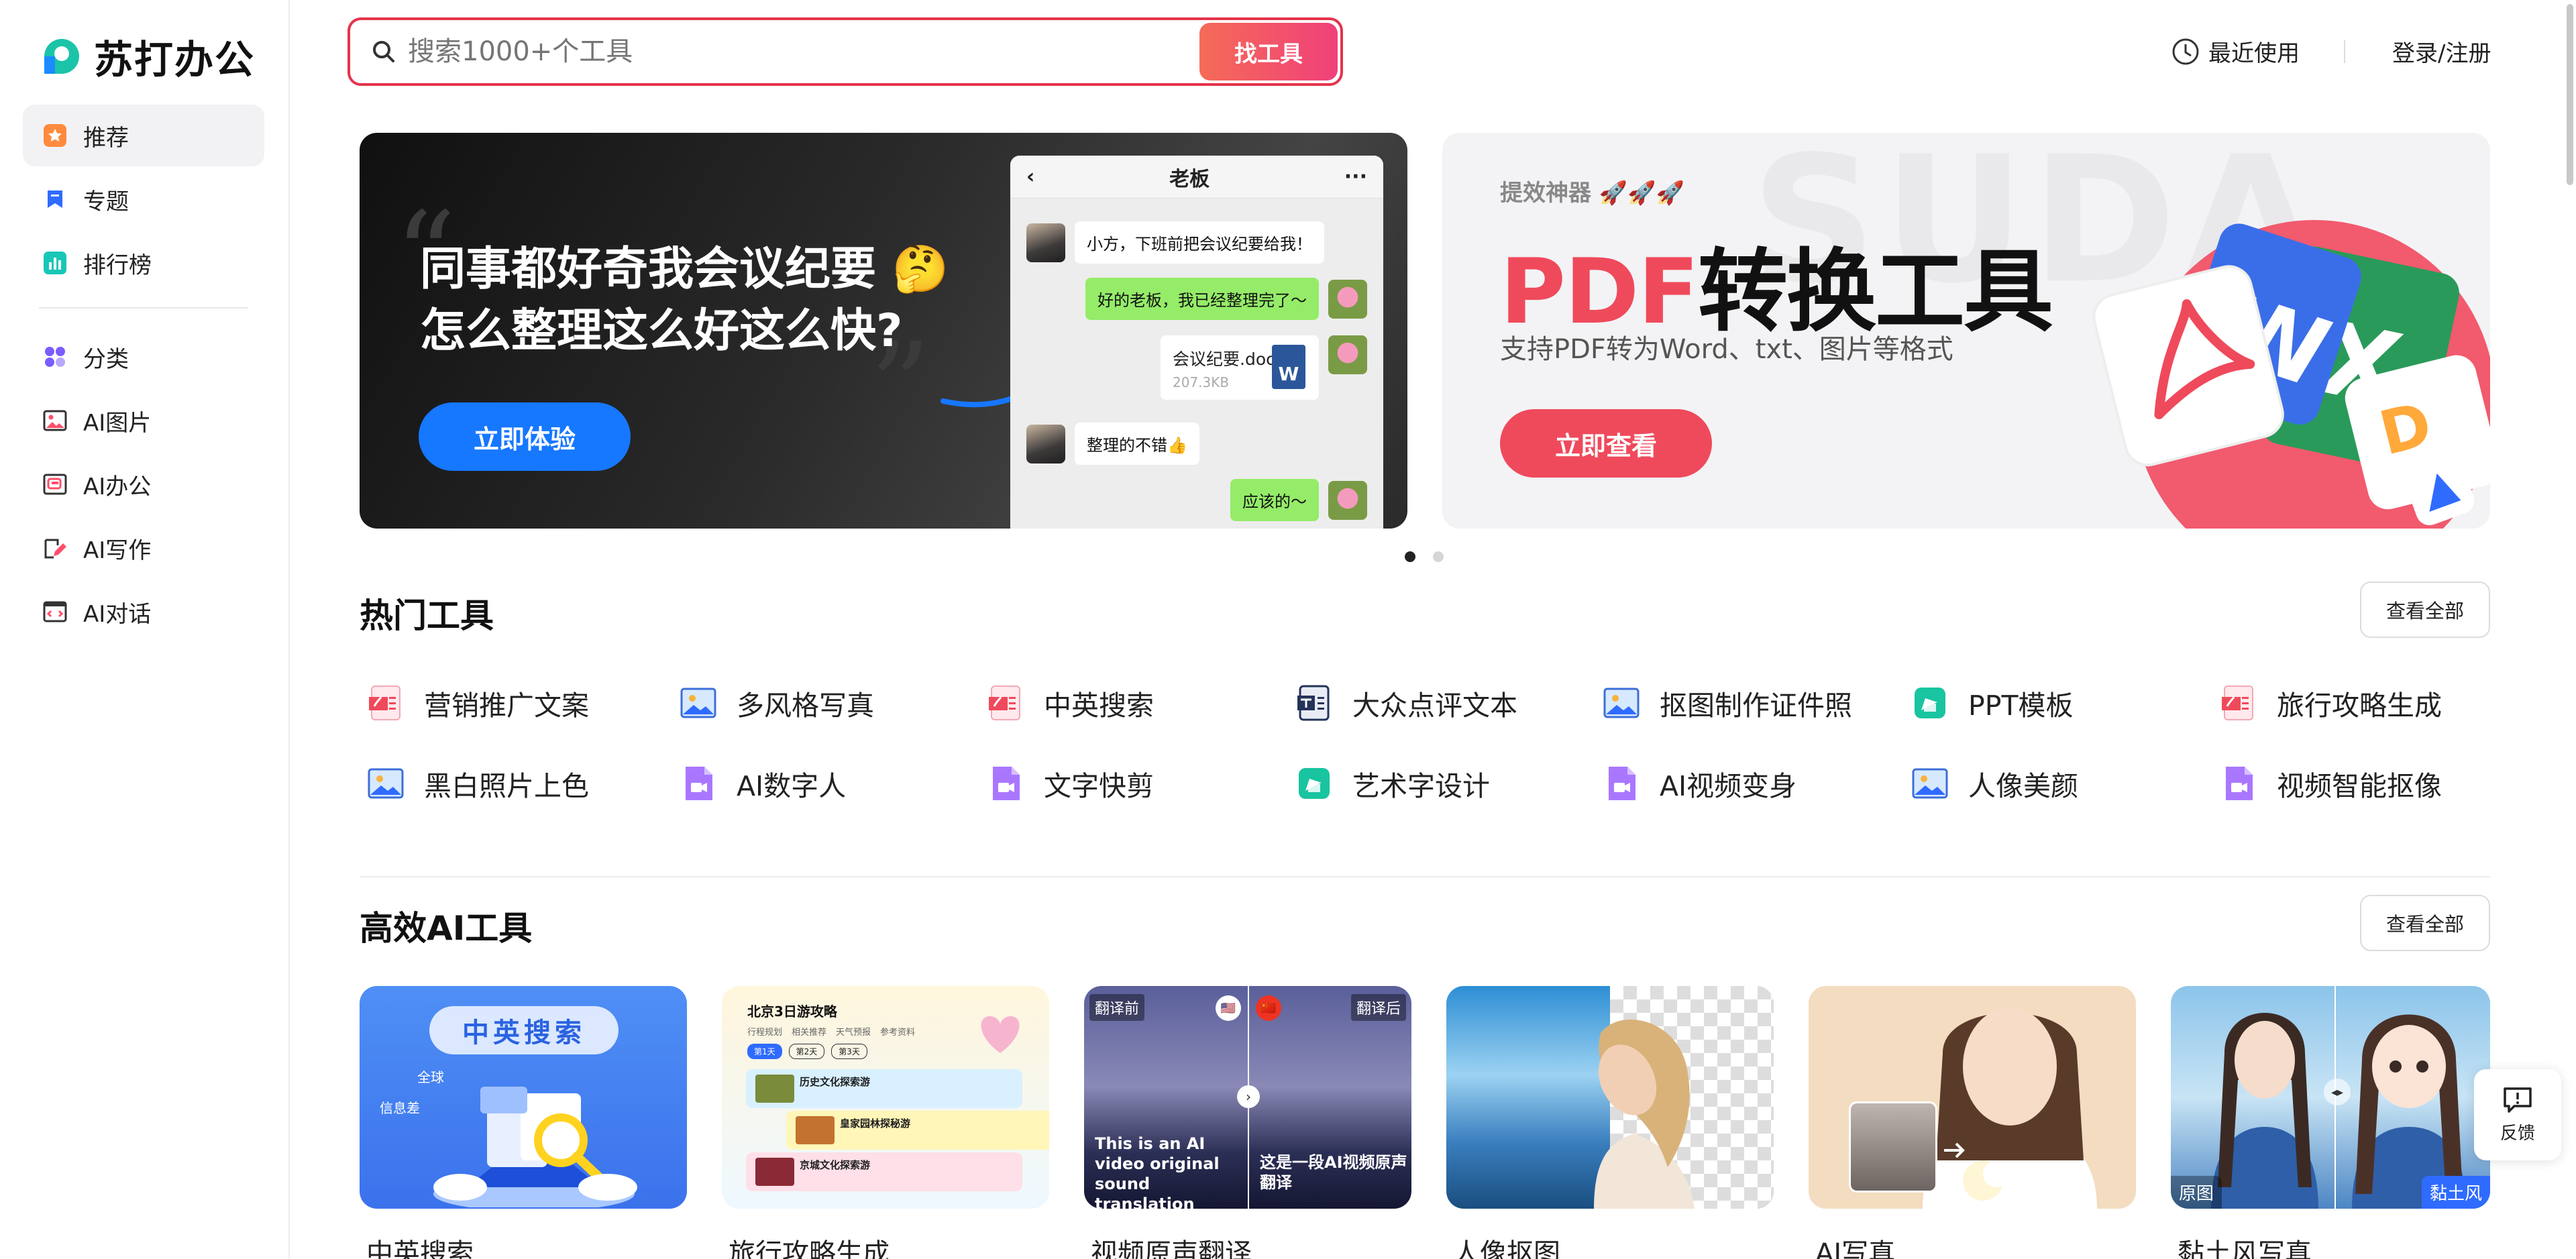 The width and height of the screenshot is (2576, 1259). What do you see at coordinates (2245, 1245) in the screenshot?
I see `card-label: 黏土风写真` at bounding box center [2245, 1245].